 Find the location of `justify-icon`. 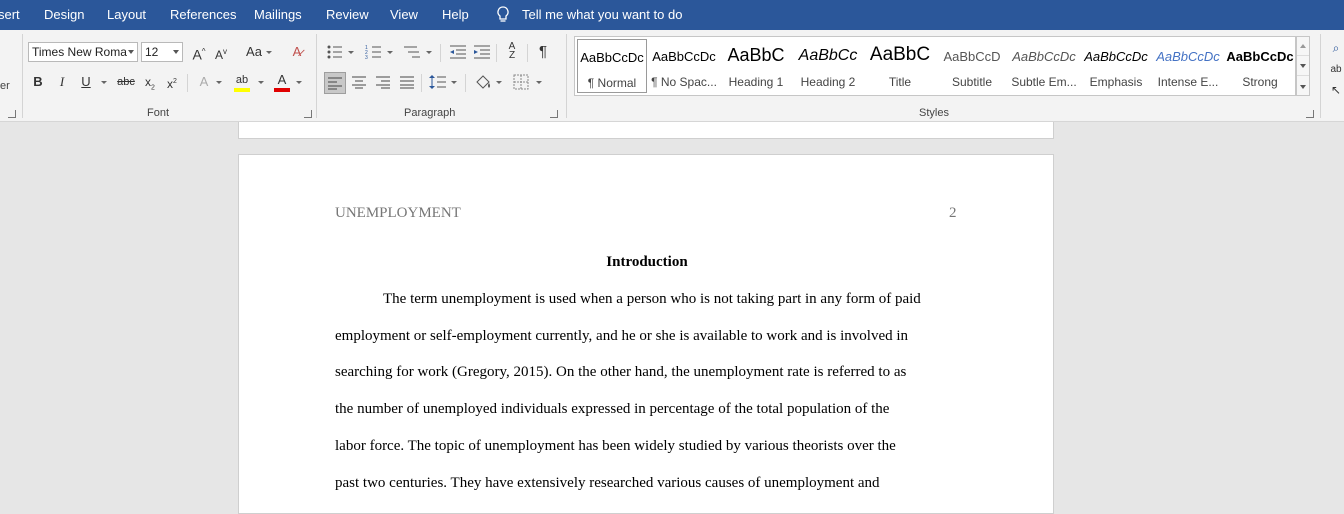

justify-icon is located at coordinates (407, 82).